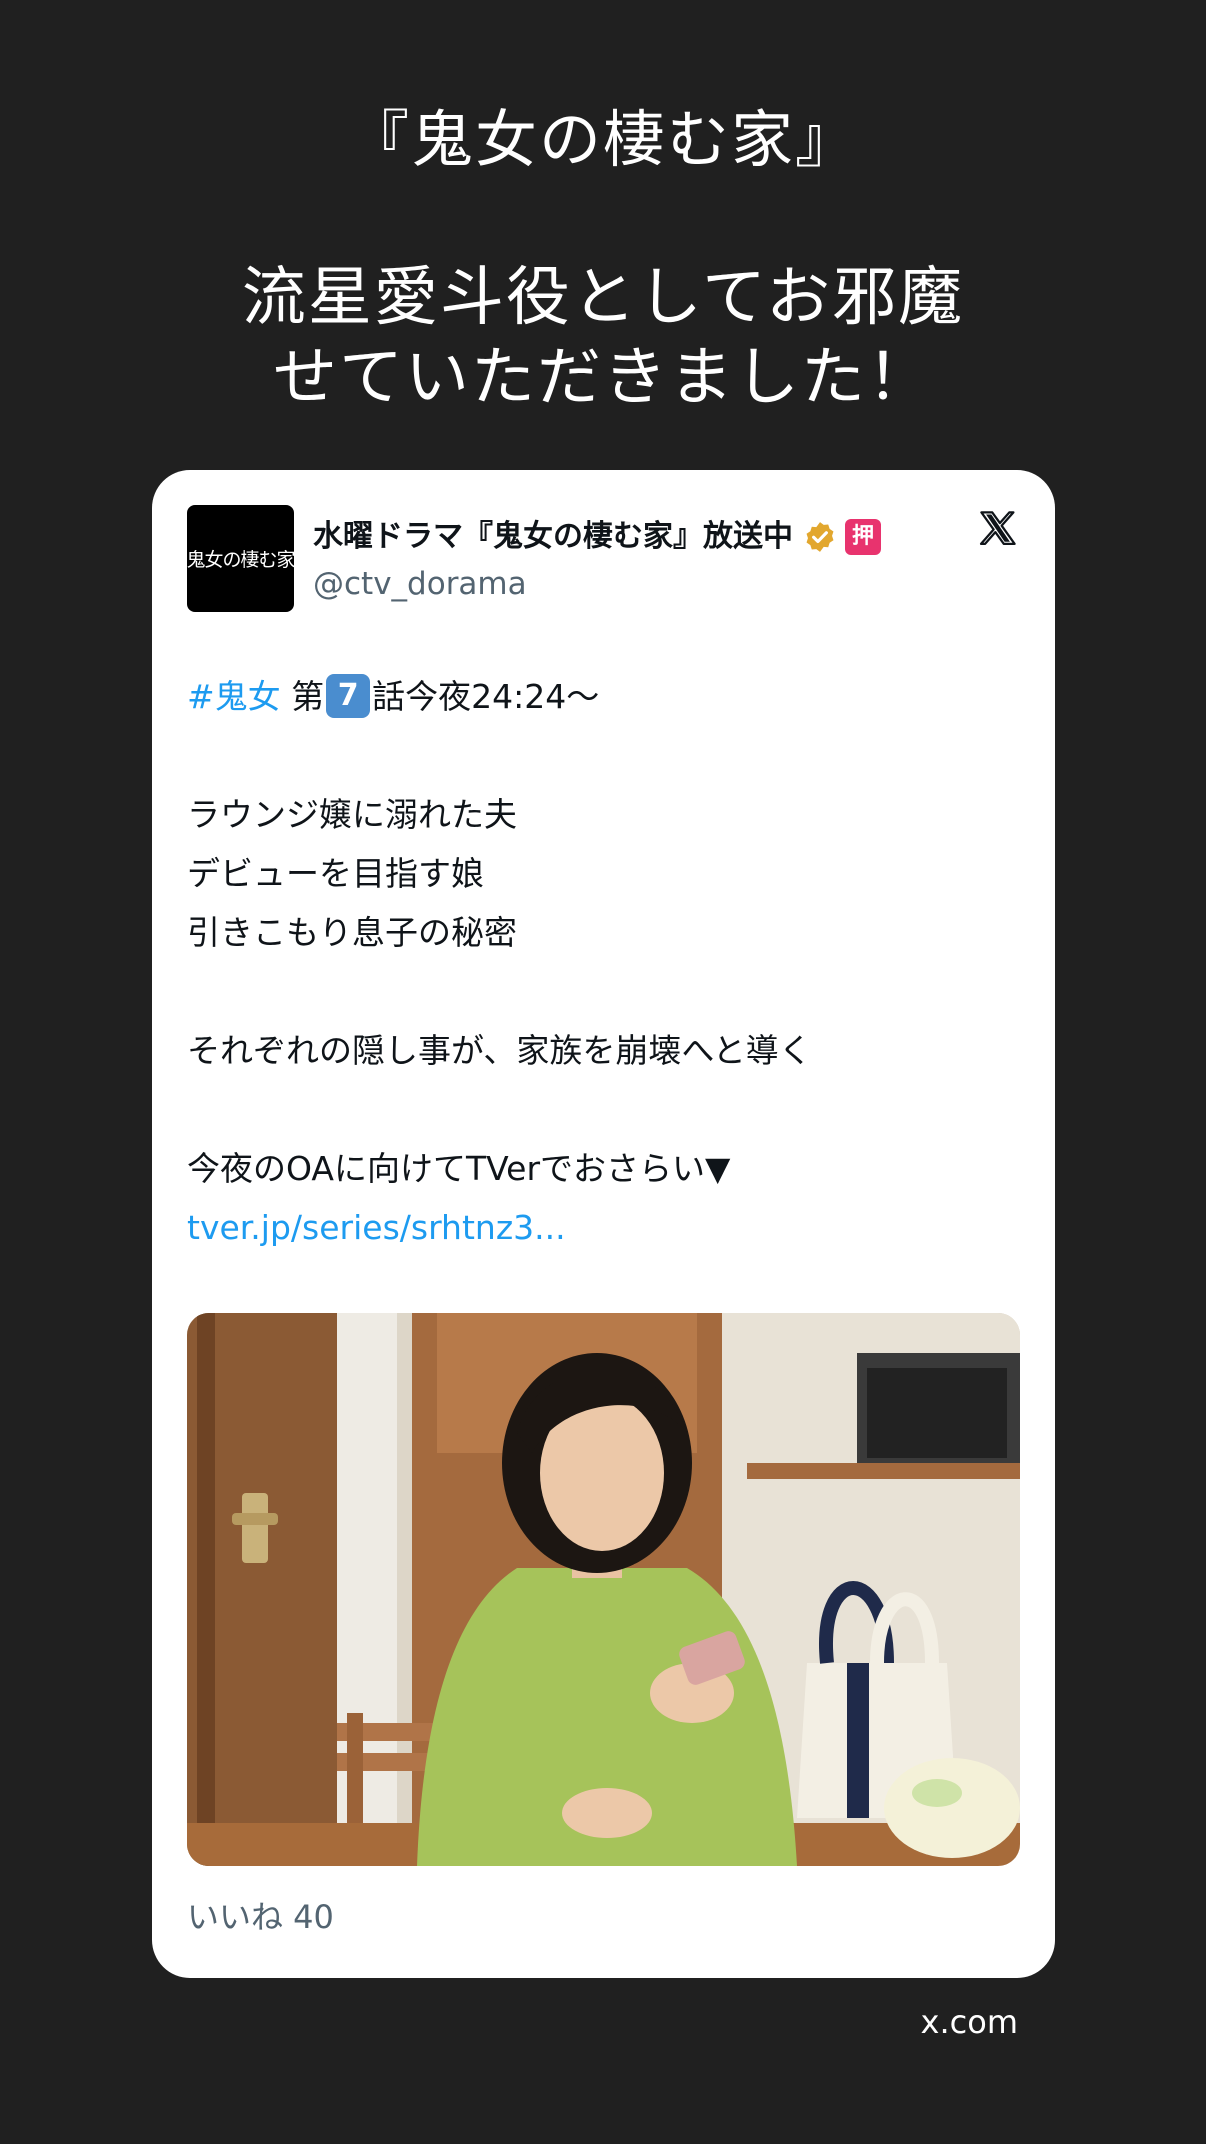 Image resolution: width=1206 pixels, height=2144 pixels. Describe the element at coordinates (486, 696) in the screenshot. I see `episode-suffix: 話今夜24:24〜` at that location.